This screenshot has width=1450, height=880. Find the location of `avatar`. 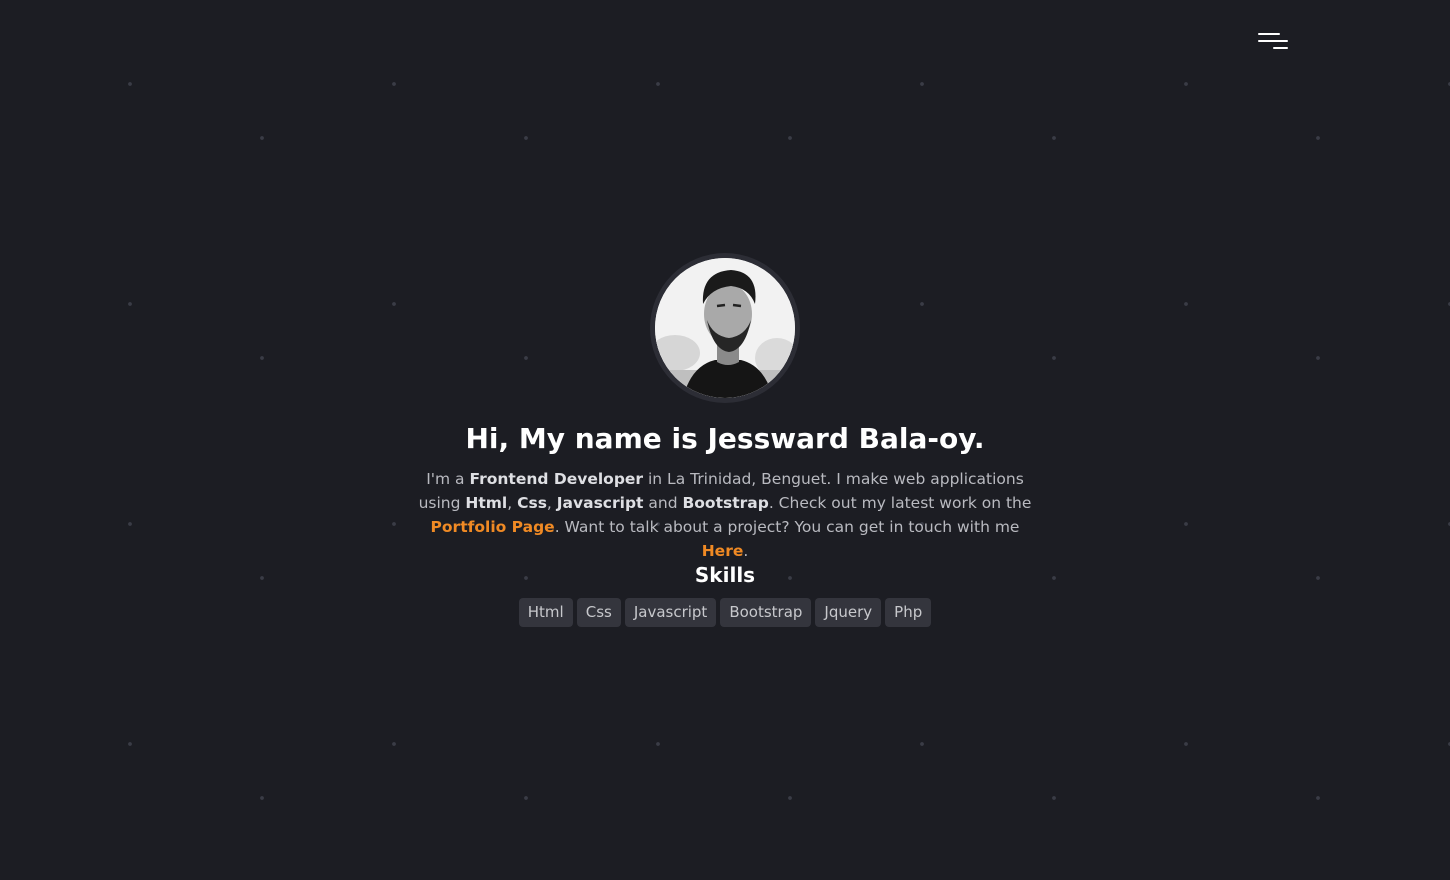

avatar is located at coordinates (725, 328).